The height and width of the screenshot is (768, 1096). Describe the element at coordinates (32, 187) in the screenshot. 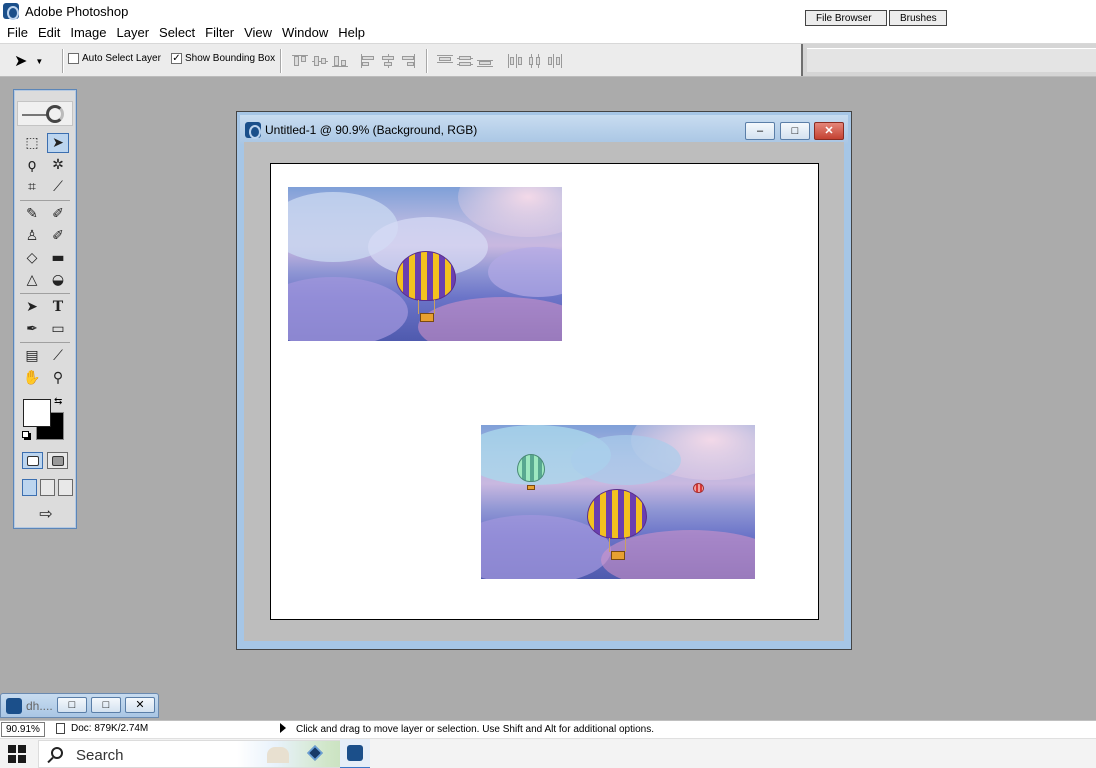

I see `crop-tool-icon: ⌗` at that location.